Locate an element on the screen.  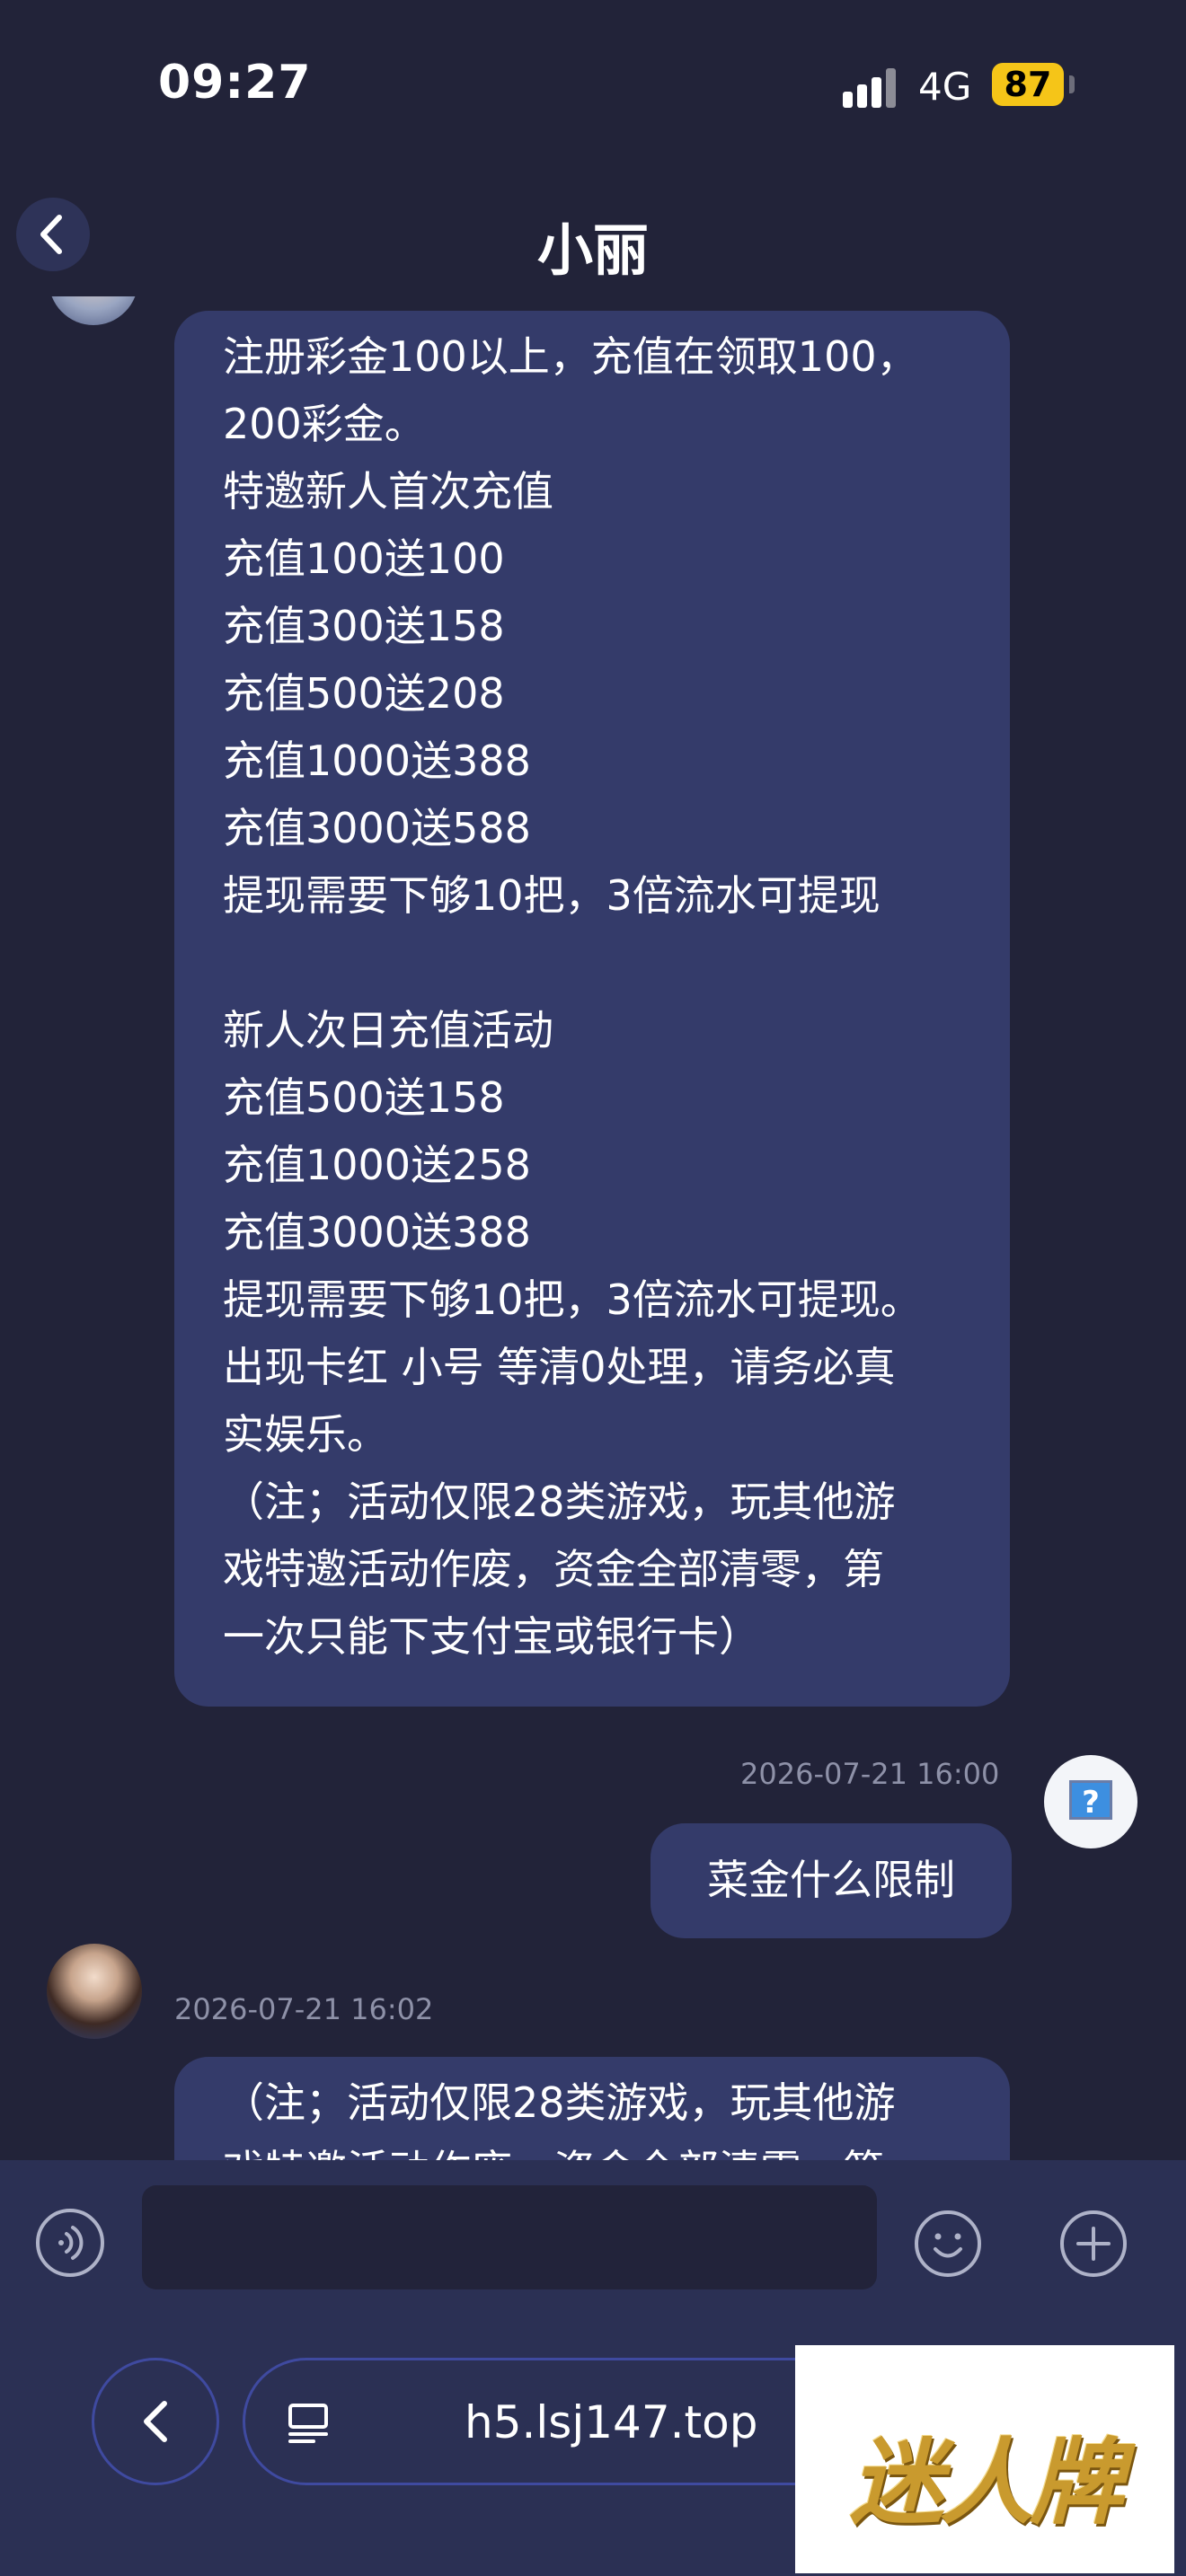
battery-icon: 87 is located at coordinates (1028, 84).